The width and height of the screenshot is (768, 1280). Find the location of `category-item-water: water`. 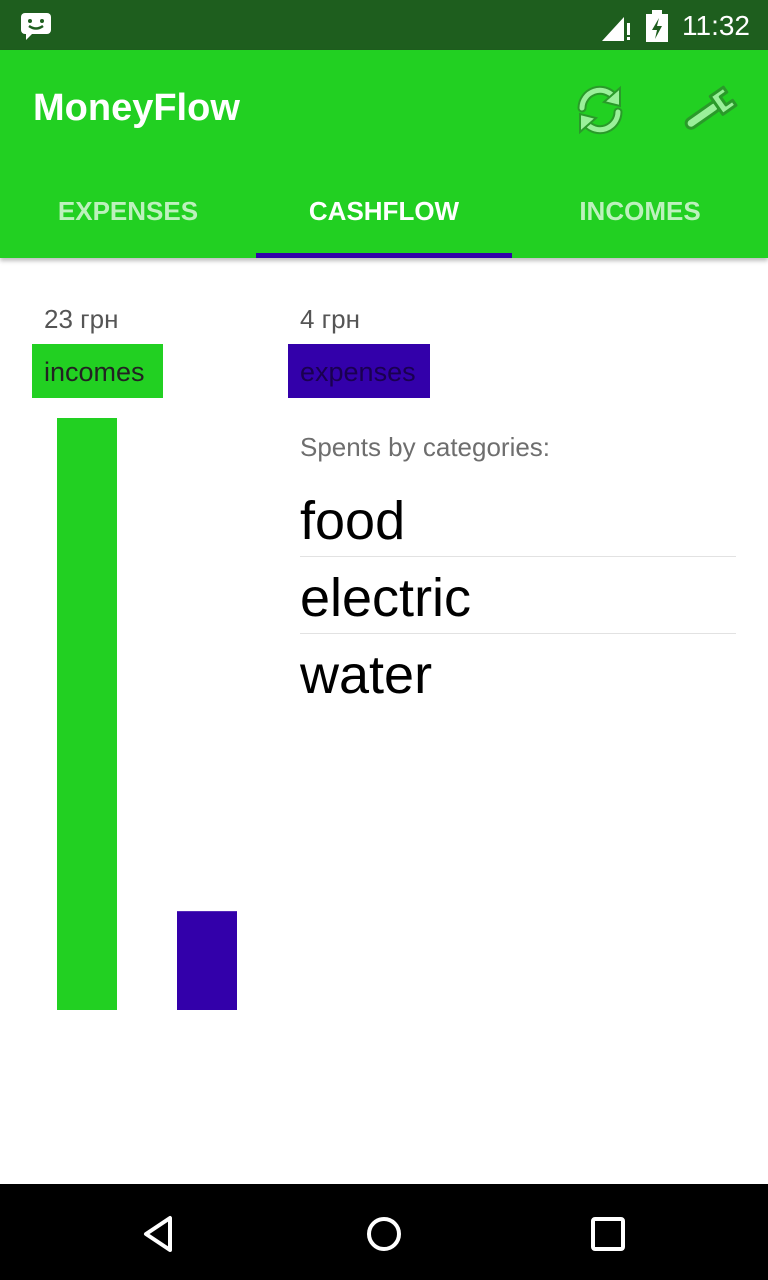

category-item-water: water is located at coordinates (518, 672).